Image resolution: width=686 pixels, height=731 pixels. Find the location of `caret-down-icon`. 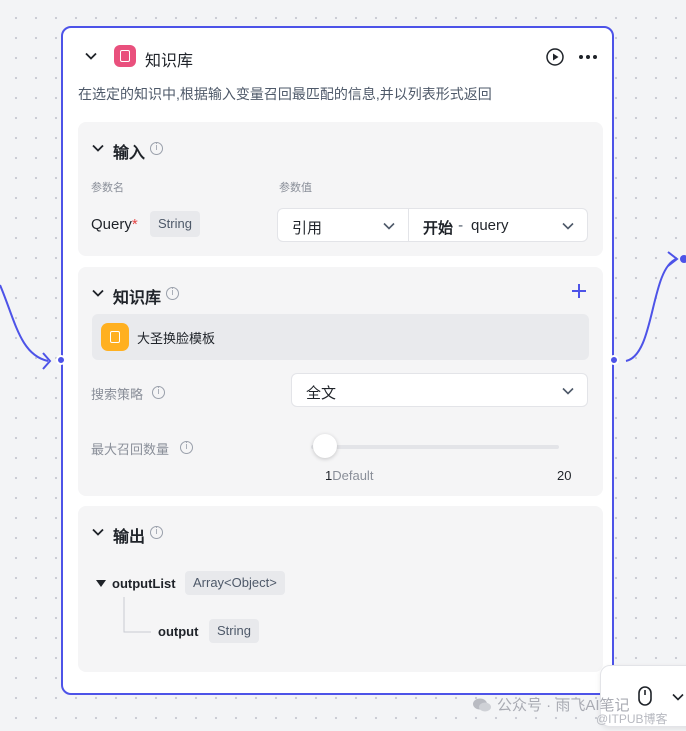

caret-down-icon is located at coordinates (101, 584).